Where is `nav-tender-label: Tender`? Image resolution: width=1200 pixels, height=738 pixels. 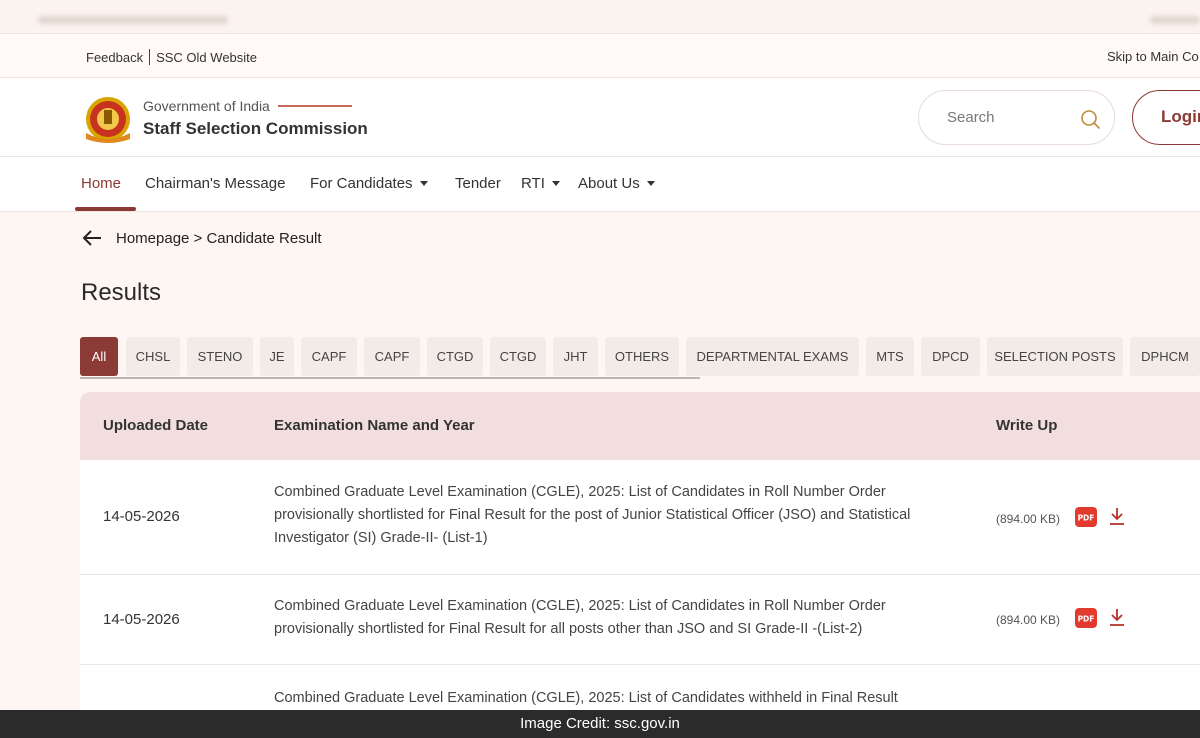
nav-tender-label: Tender is located at coordinates (478, 183).